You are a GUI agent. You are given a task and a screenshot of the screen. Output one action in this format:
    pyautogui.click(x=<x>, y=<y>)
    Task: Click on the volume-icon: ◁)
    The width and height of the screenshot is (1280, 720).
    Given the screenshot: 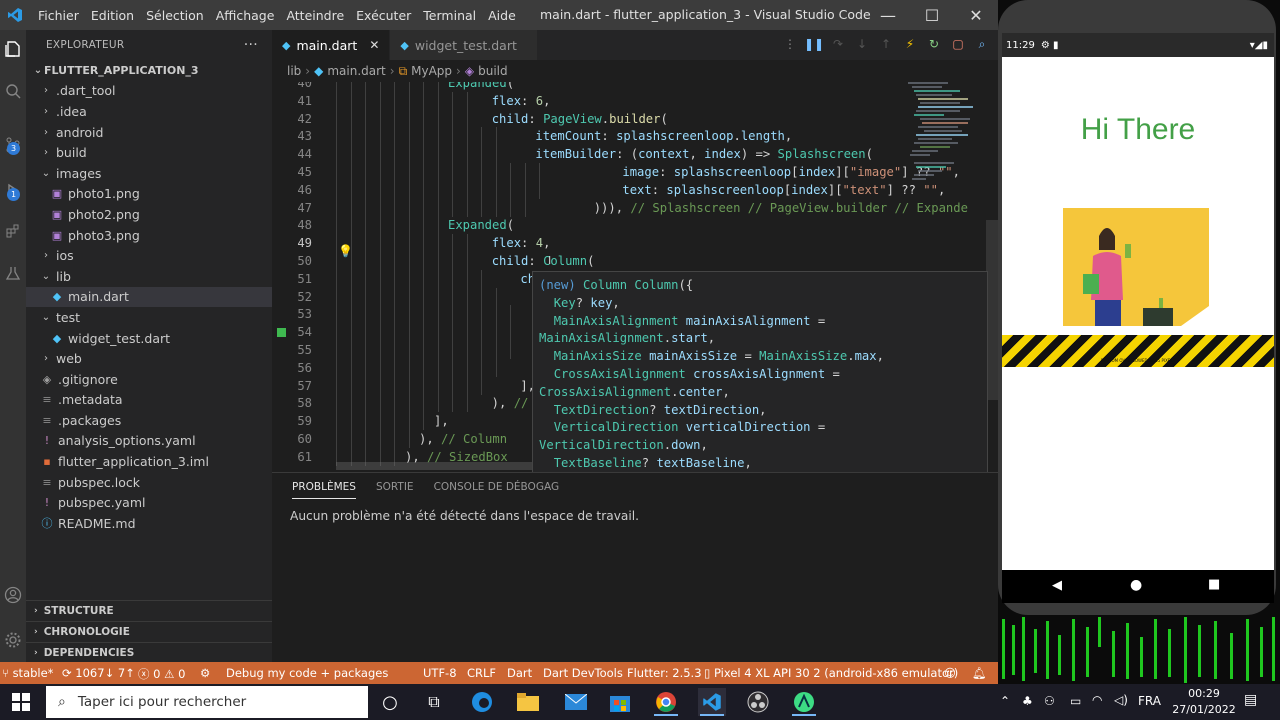 What is the action you would take?
    pyautogui.click(x=1121, y=700)
    